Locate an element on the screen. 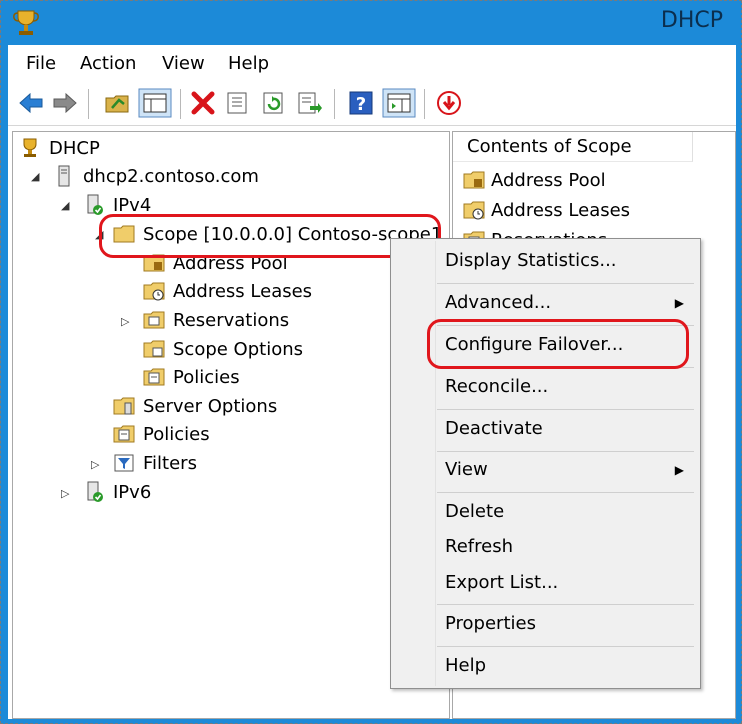 Image resolution: width=742 pixels, height=724 pixels. tree-node-address-leases: Address Leases is located at coordinates (227, 291).